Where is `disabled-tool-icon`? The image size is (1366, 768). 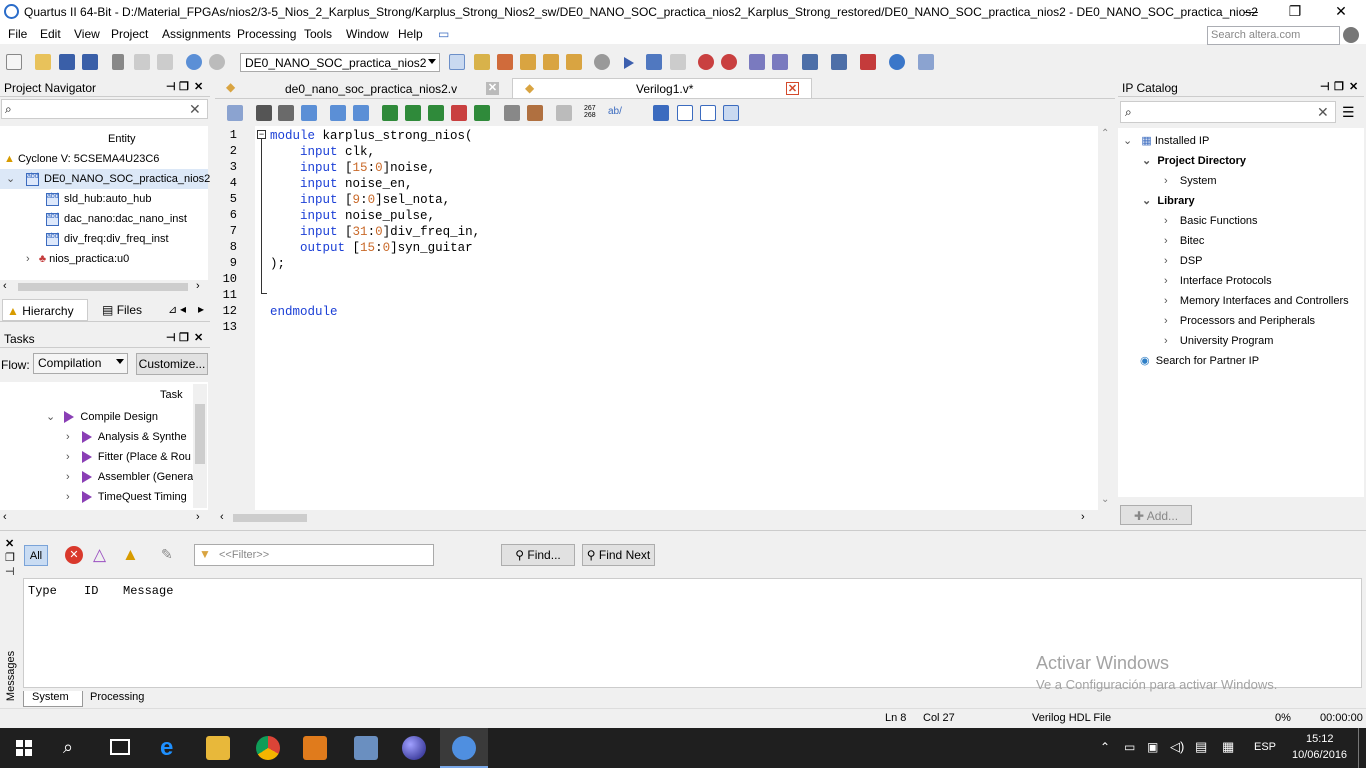
disabled-tool-icon is located at coordinates (564, 113).